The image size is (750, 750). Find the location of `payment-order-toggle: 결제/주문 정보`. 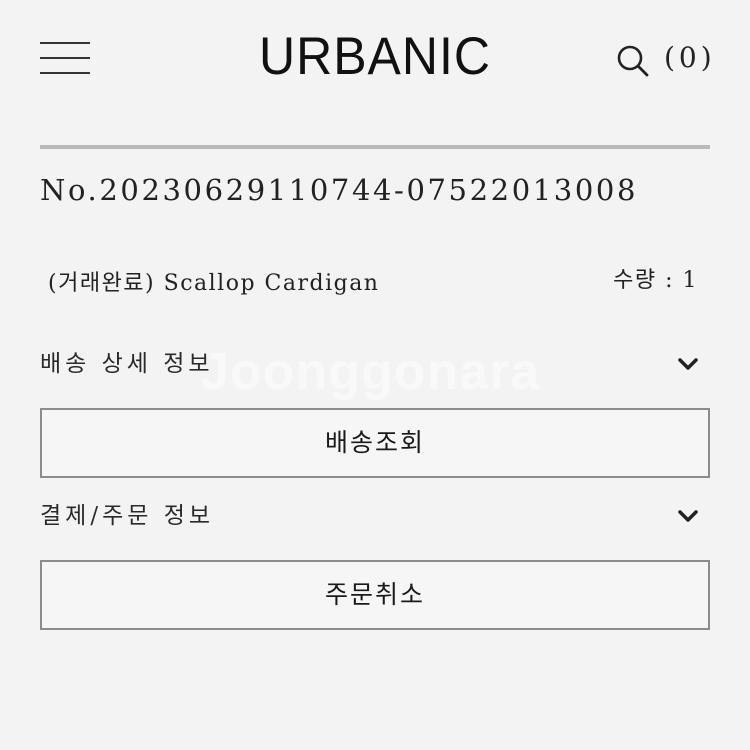

payment-order-toggle: 결제/주문 정보 is located at coordinates (375, 516).